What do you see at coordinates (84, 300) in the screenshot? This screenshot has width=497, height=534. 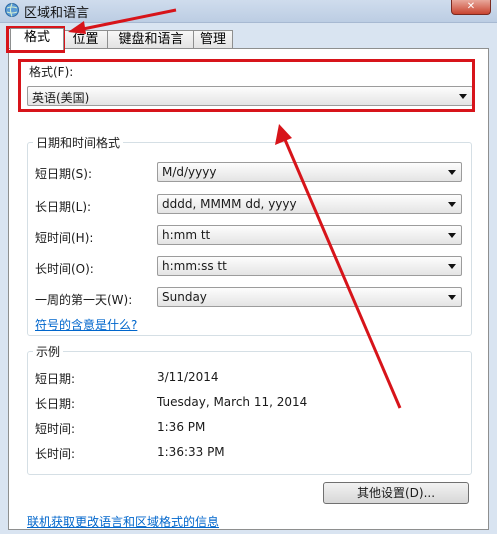 I see `first-day-label: 一周的第一天(W):` at bounding box center [84, 300].